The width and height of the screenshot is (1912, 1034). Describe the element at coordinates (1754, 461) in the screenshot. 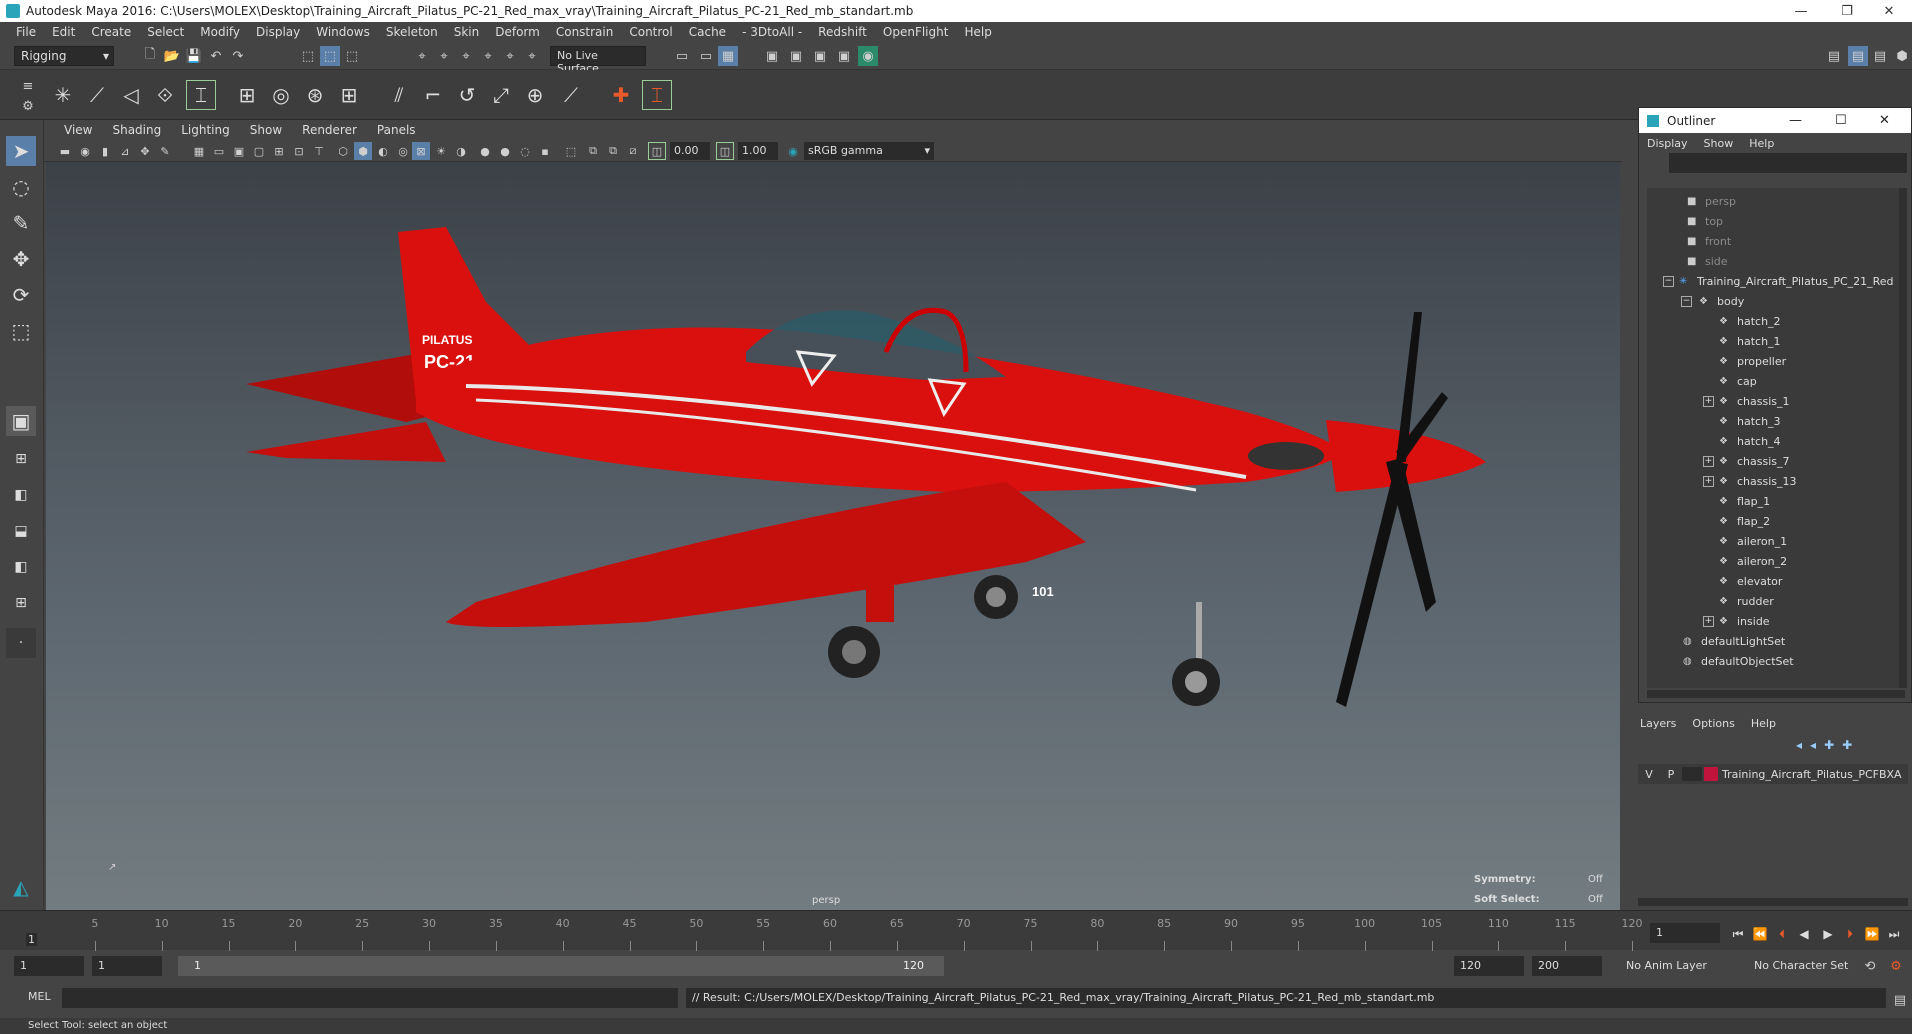

I see `outliner-item: ❖ chassis_7` at that location.